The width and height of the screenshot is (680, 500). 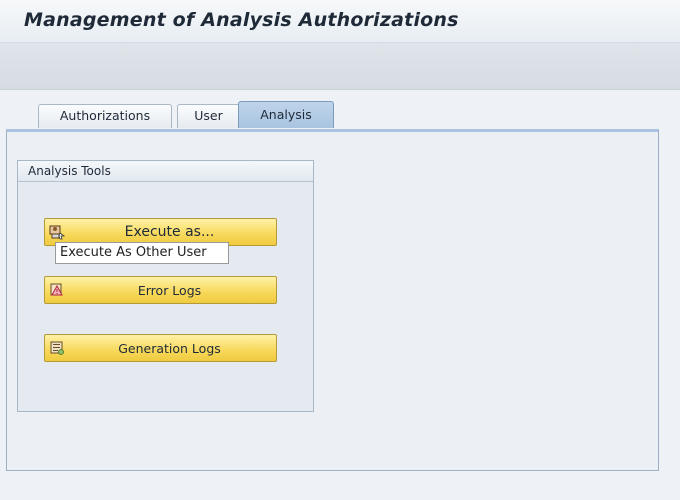 I want to click on application-toolbar, so click(x=340, y=66).